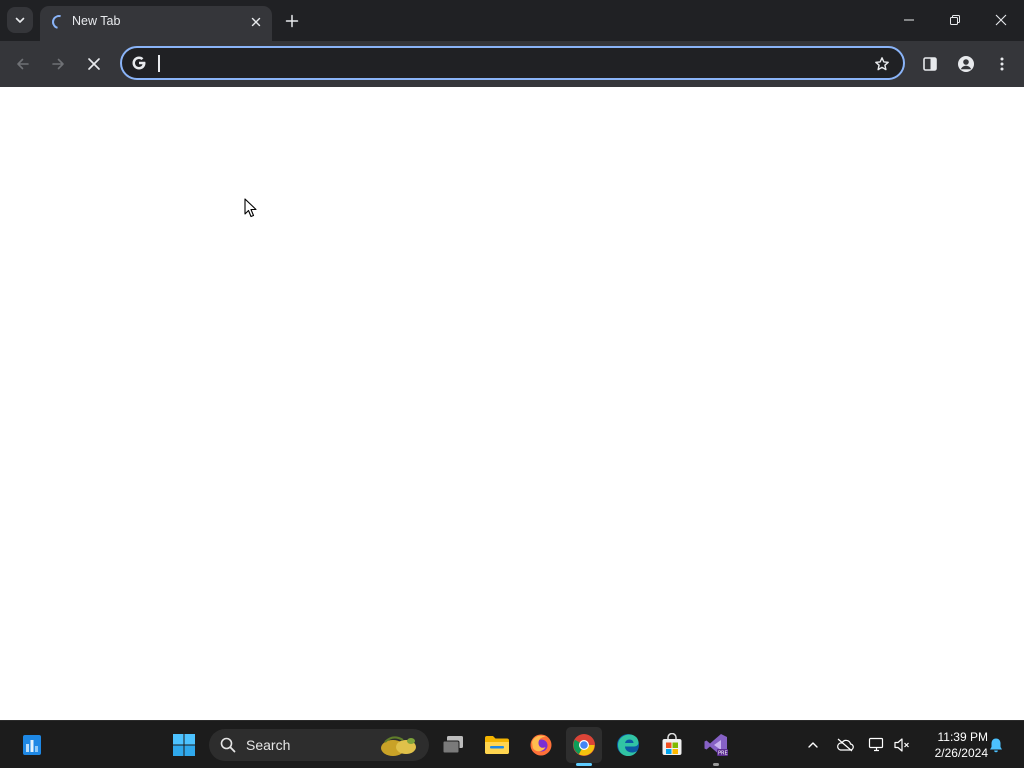 This screenshot has width=1024, height=768. Describe the element at coordinates (962, 737) in the screenshot. I see `clock-time: 11:39 PM` at that location.